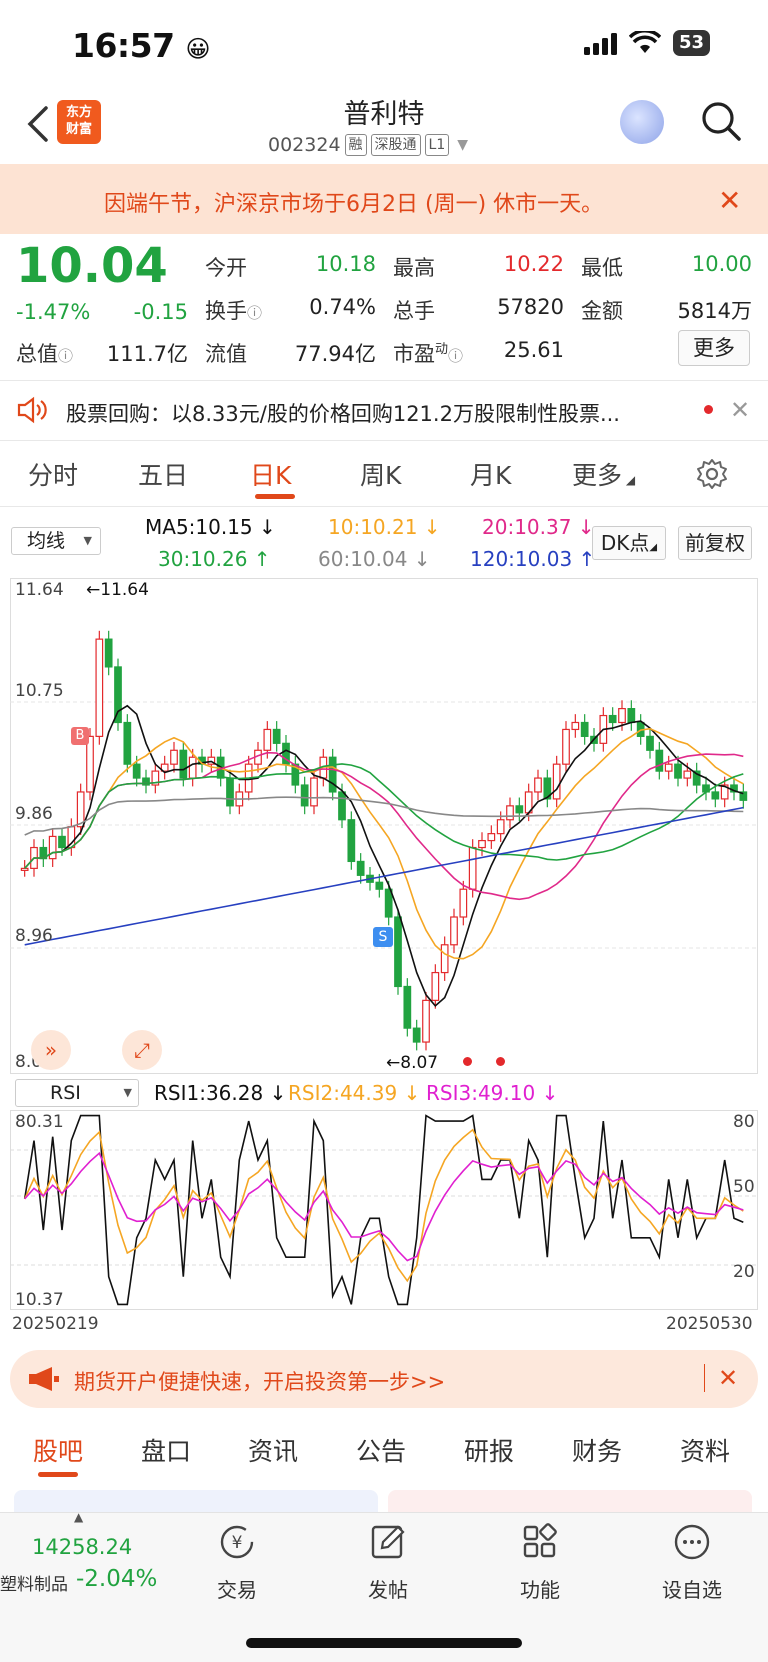 The height and width of the screenshot is (1662, 768). Describe the element at coordinates (629, 543) in the screenshot. I see `dk-point-button: DK点◢` at that location.